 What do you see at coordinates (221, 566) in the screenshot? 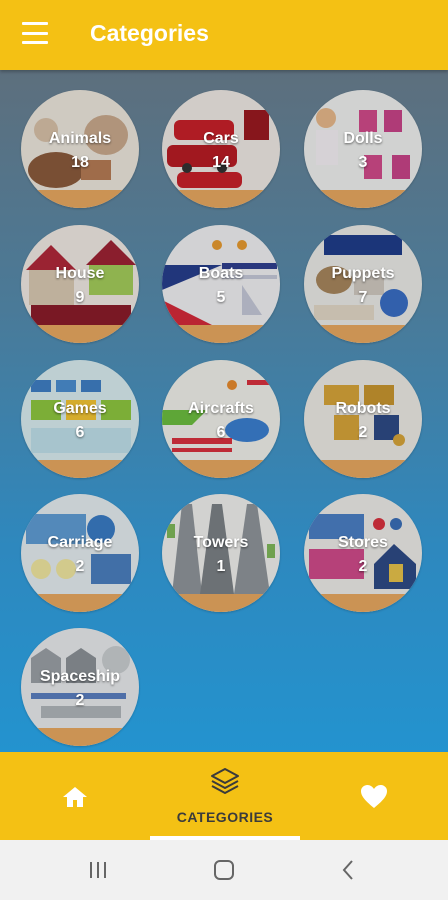
I see `category-count: 1` at bounding box center [221, 566].